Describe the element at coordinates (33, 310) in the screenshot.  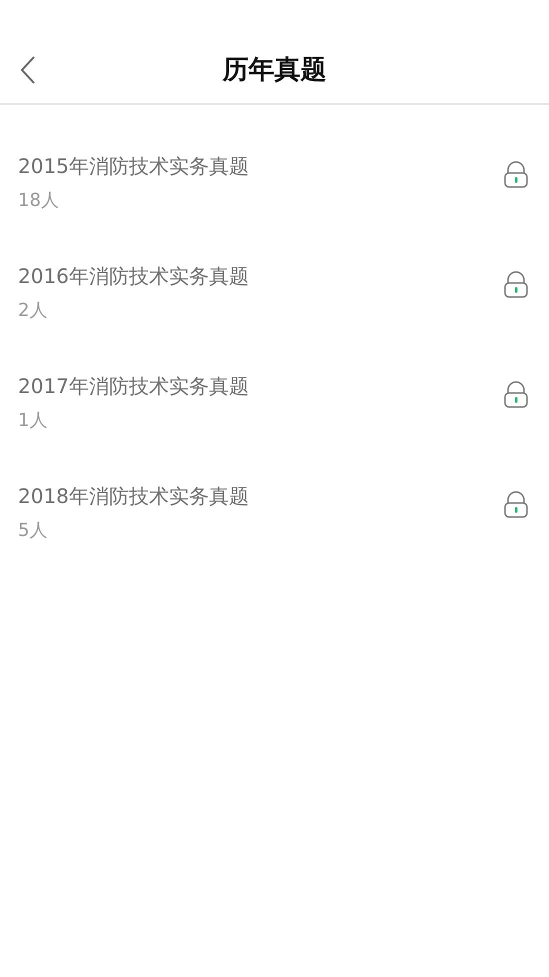
I see `participant-count: 2人` at that location.